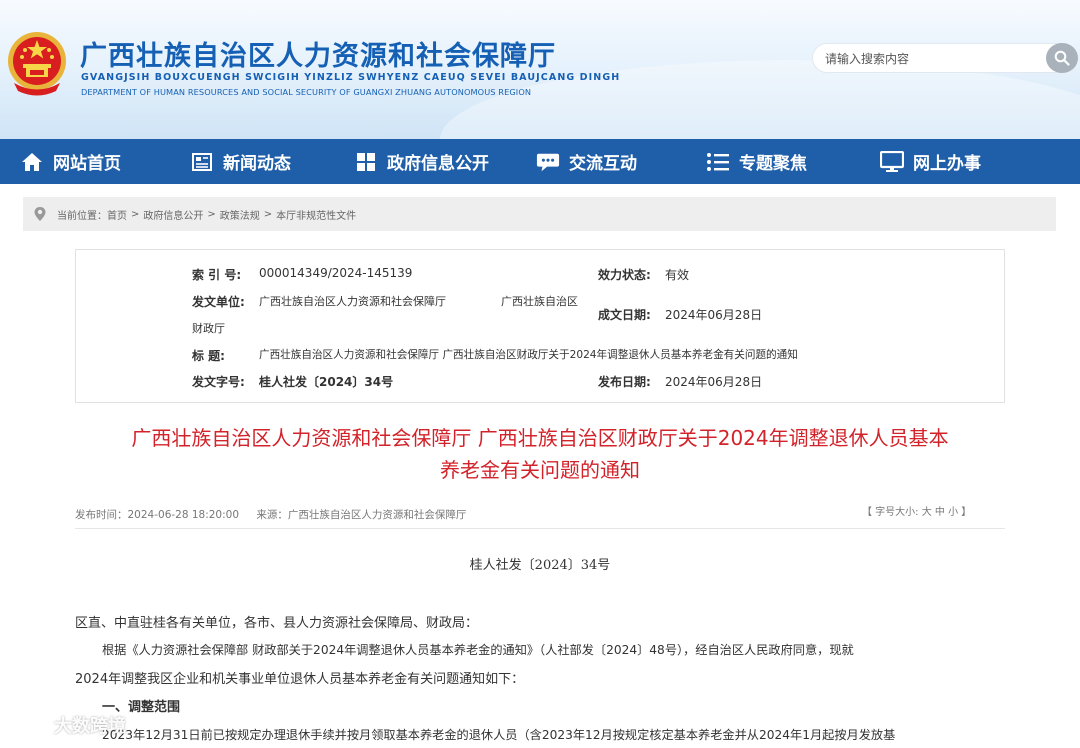 The height and width of the screenshot is (748, 1080). What do you see at coordinates (916, 510) in the screenshot?
I see `font-size-control: 【 字号大小: 大 中 小 】` at bounding box center [916, 510].